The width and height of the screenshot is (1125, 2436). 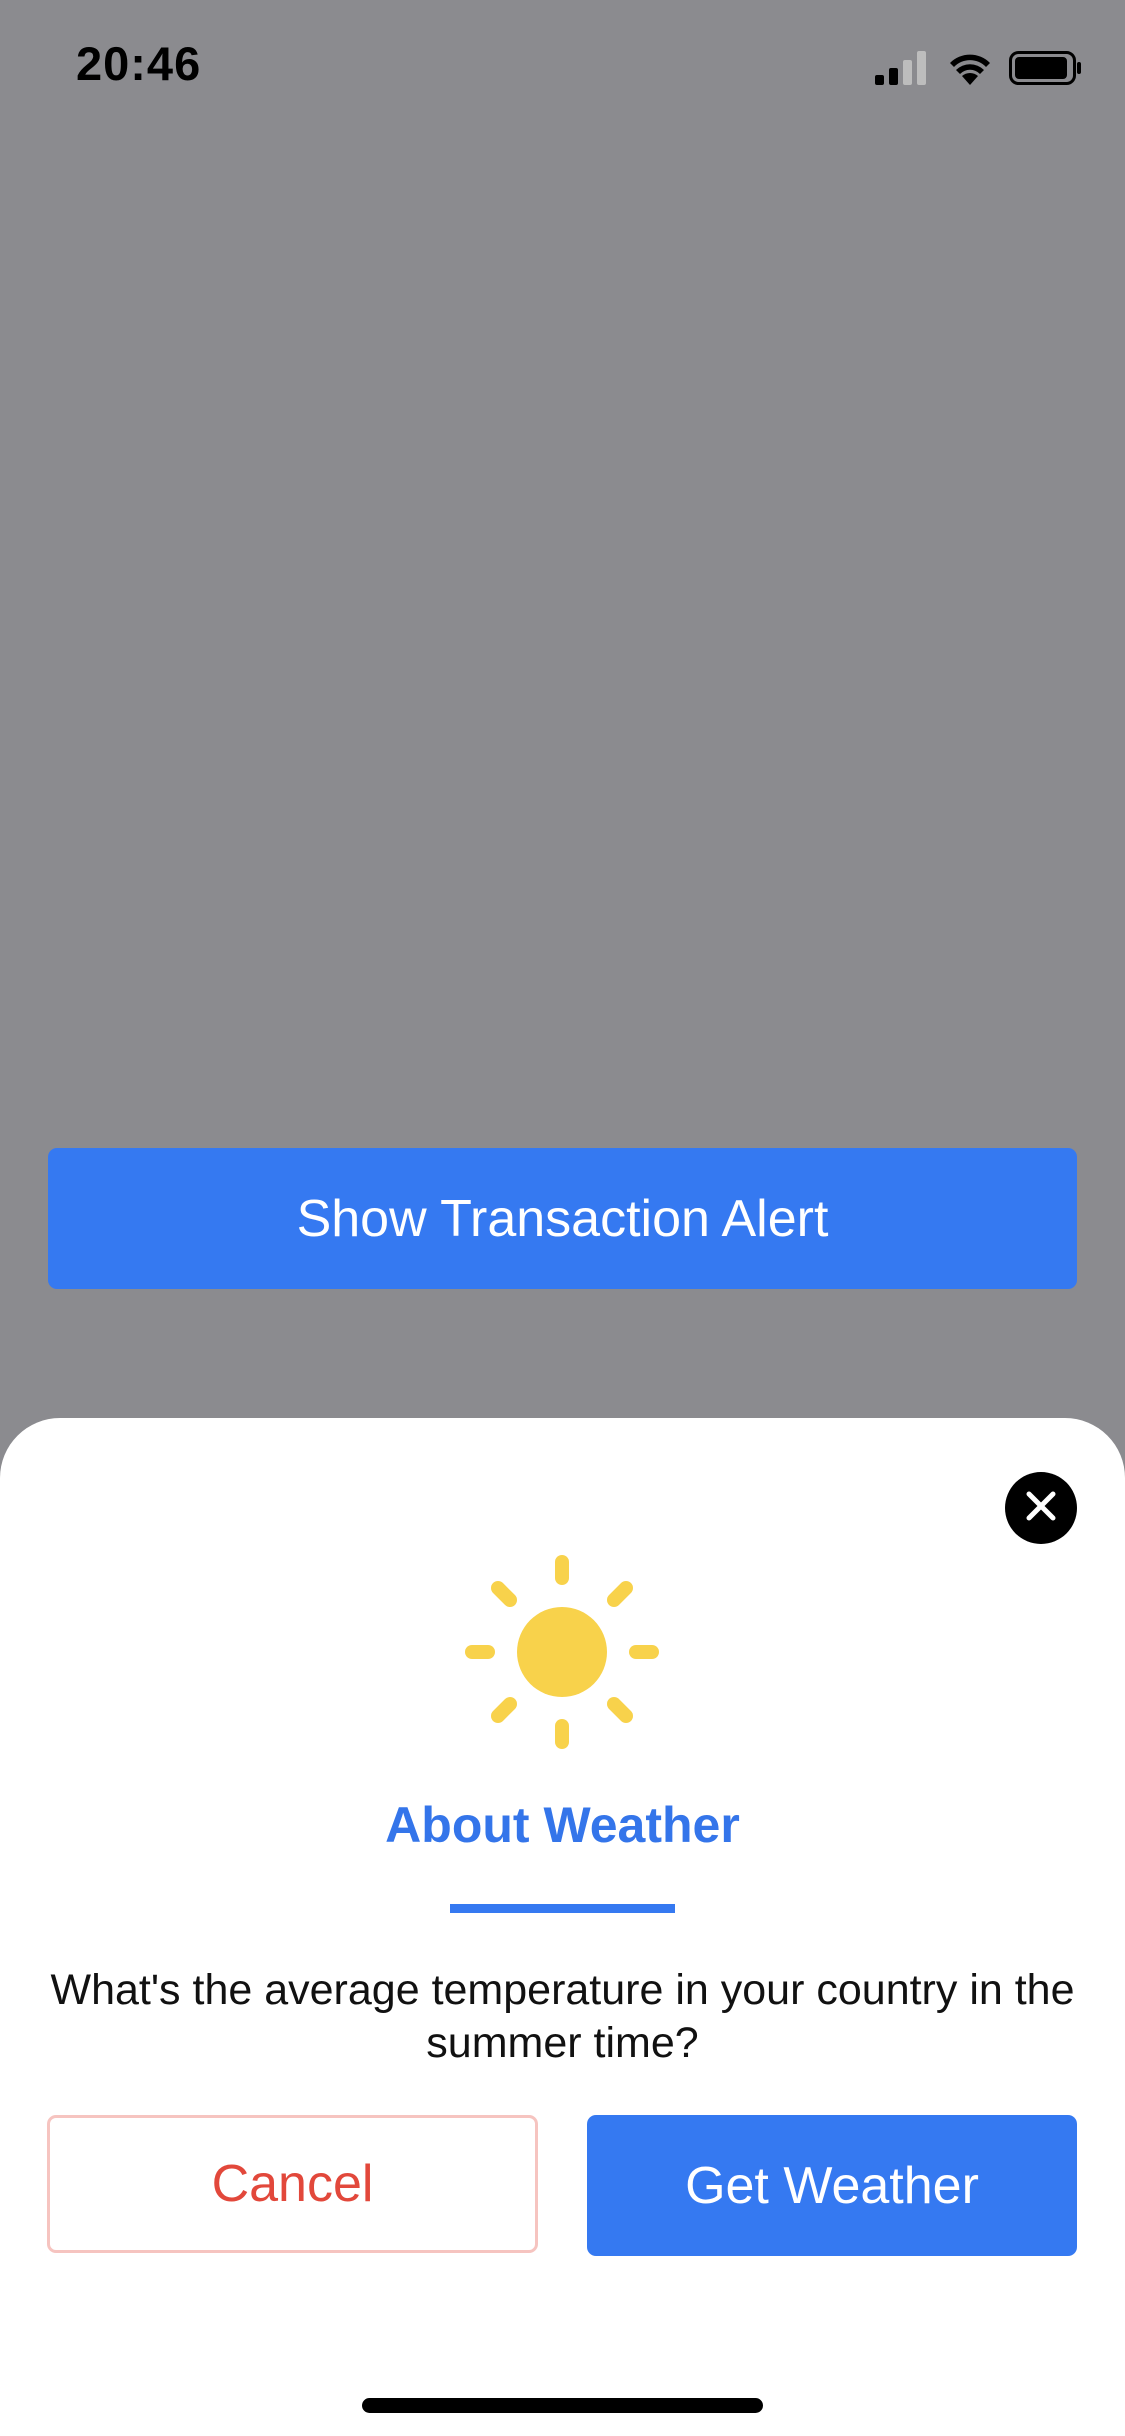 I want to click on status-icons, so click(x=979, y=68).